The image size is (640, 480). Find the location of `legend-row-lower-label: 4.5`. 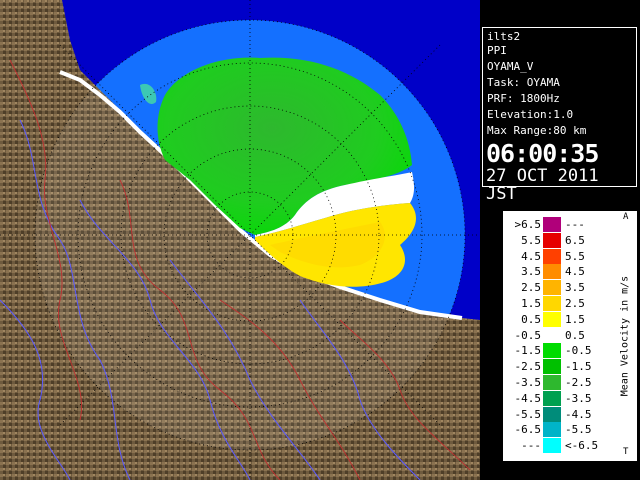

legend-row-lower-label: 4.5 is located at coordinates (531, 256).